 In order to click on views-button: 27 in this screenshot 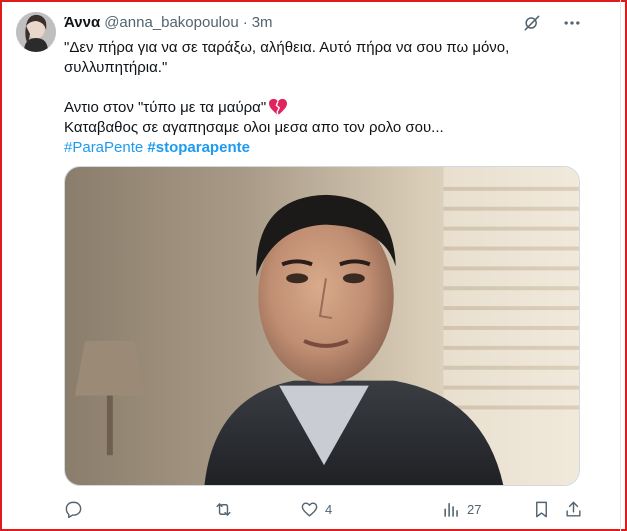, I will do `click(461, 509)`.